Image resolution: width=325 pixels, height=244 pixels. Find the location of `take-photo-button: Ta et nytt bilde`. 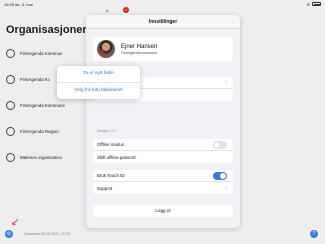

take-photo-button: Ta et nytt bilde is located at coordinates (98, 74).